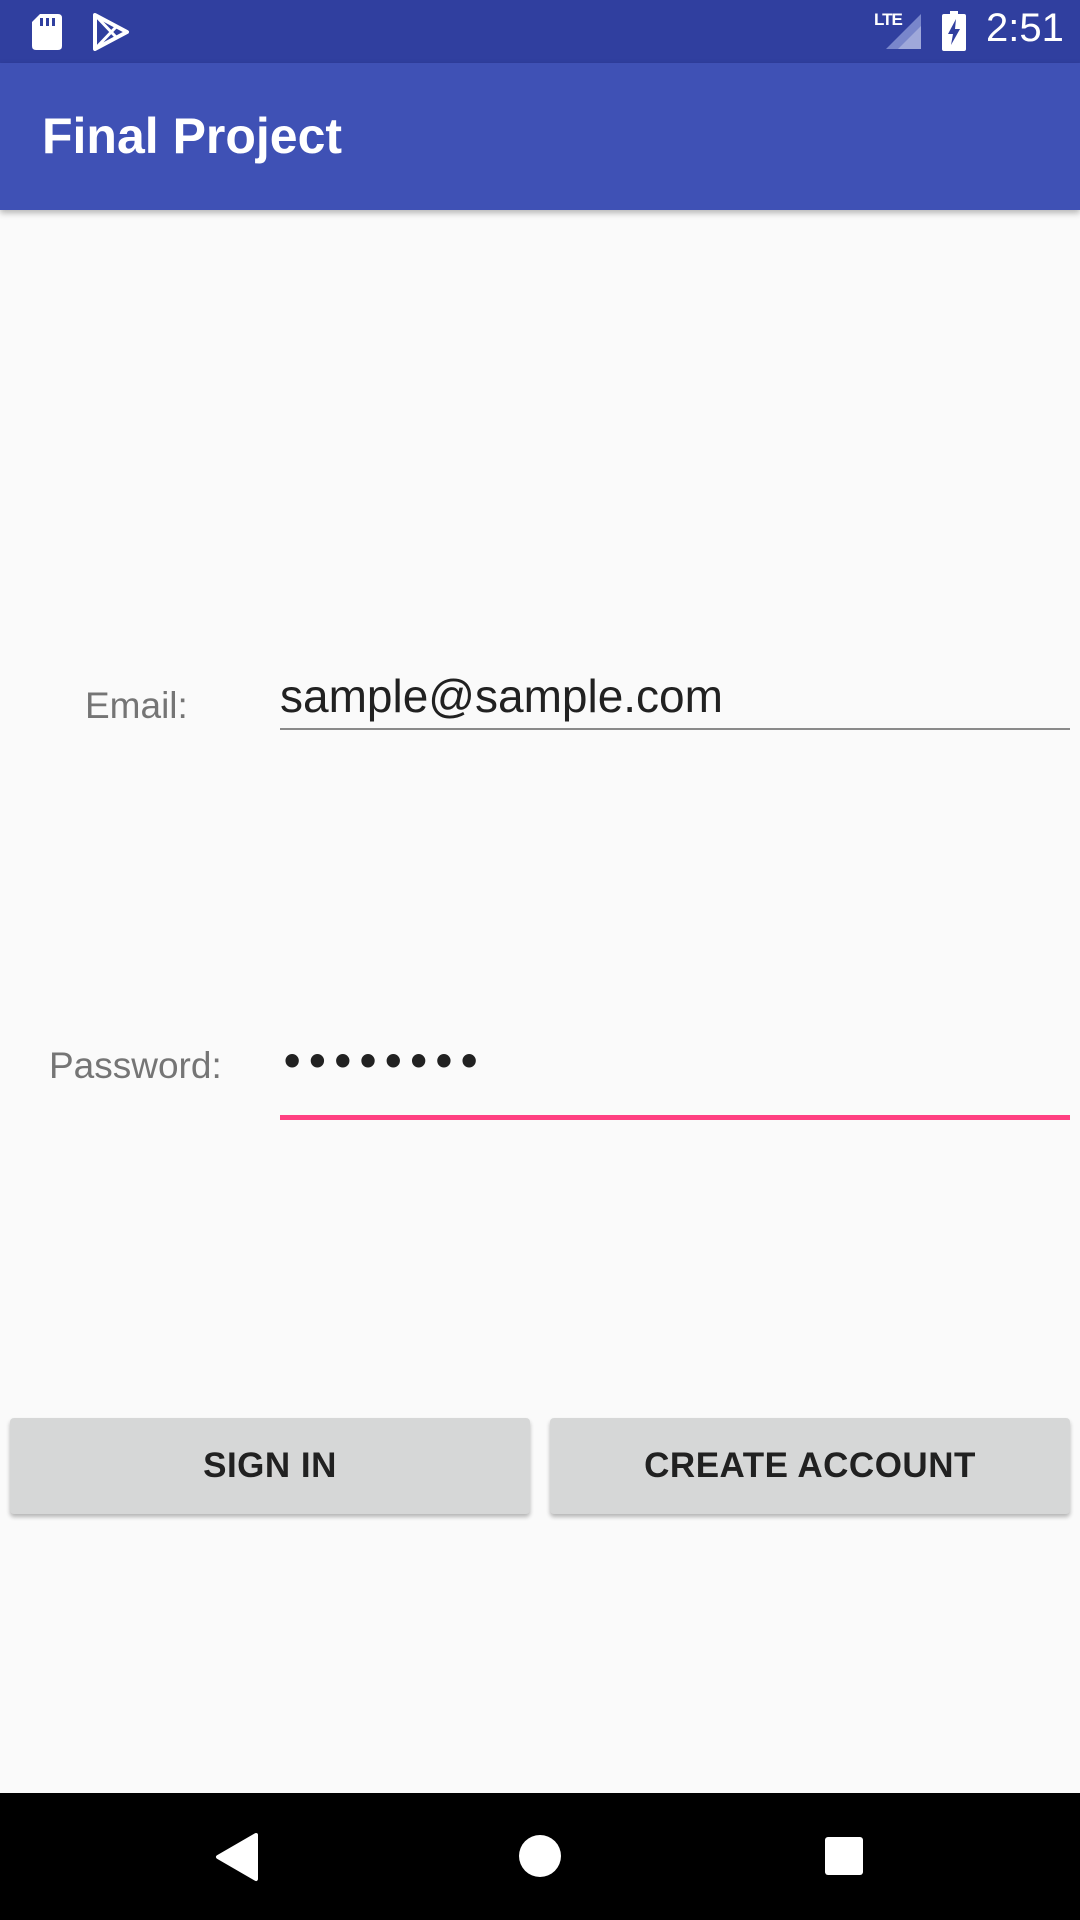 This screenshot has width=1080, height=1920. What do you see at coordinates (675, 697) in the screenshot?
I see `email-field` at bounding box center [675, 697].